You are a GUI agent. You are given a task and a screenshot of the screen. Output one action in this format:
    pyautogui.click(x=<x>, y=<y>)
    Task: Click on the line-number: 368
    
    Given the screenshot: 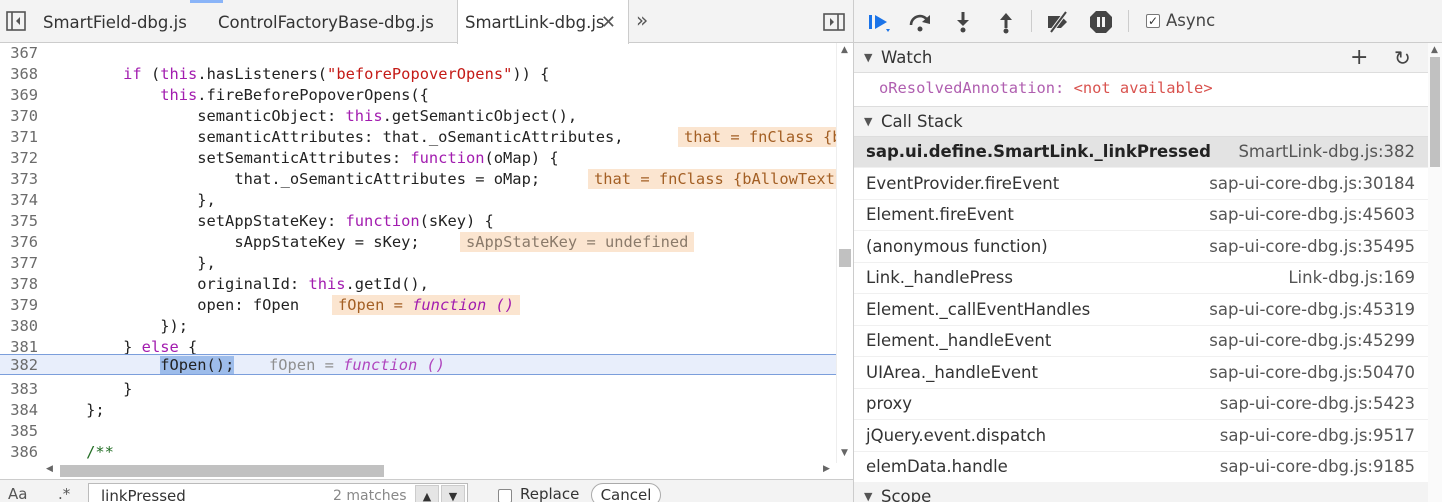 What is the action you would take?
    pyautogui.click(x=19, y=74)
    